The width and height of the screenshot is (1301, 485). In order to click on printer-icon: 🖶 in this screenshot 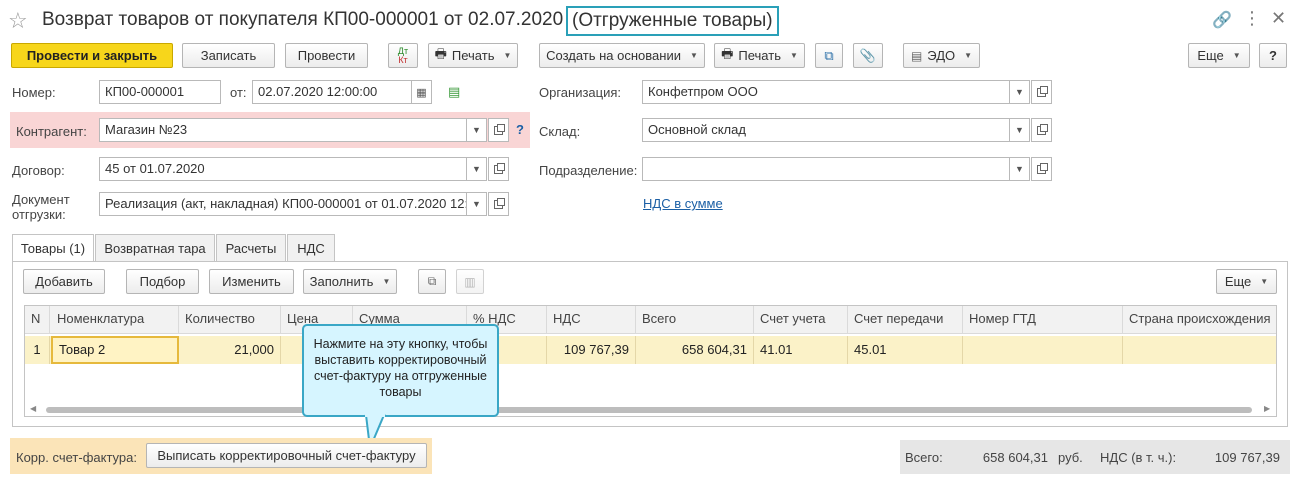, I will do `click(440, 53)`.